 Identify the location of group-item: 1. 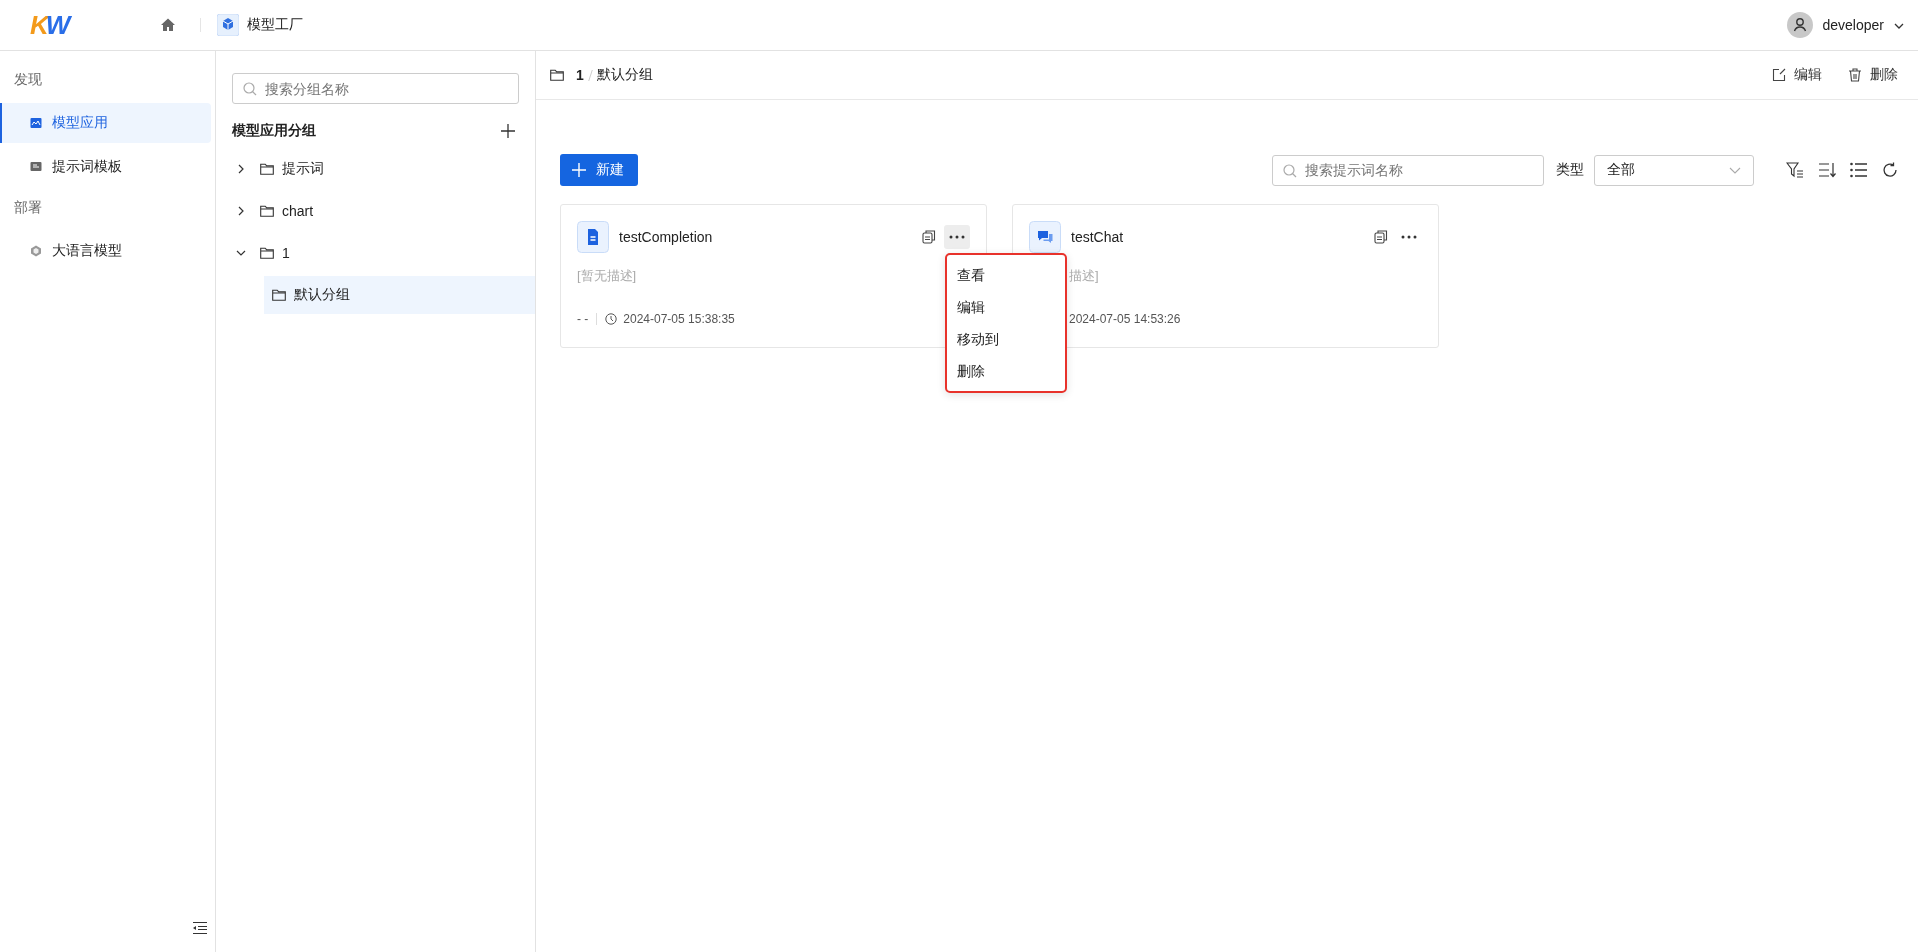
(383, 253).